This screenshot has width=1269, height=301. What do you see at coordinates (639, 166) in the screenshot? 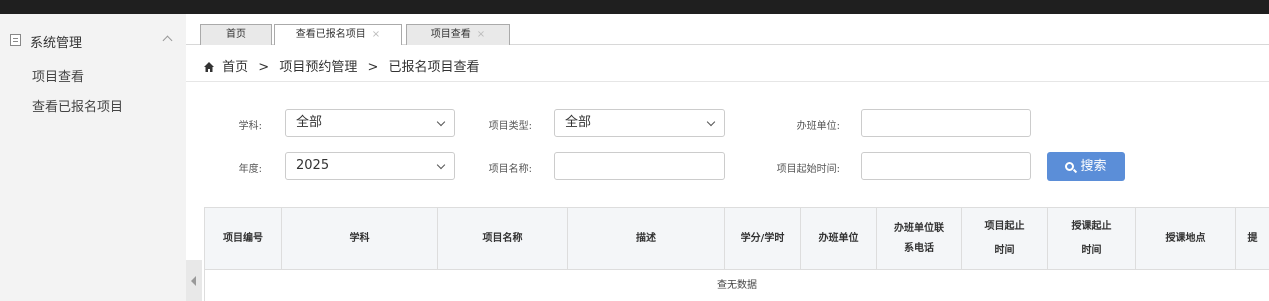
I see `project-name-input` at bounding box center [639, 166].